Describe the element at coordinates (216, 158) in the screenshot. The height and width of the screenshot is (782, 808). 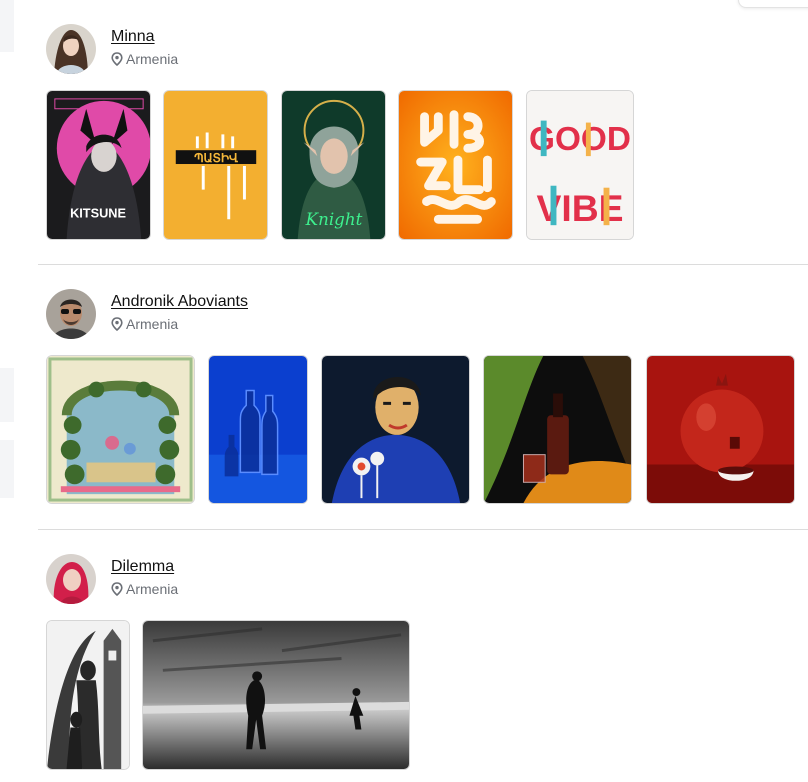
I see `letters-caption: ՊԱՏԻՎ` at that location.